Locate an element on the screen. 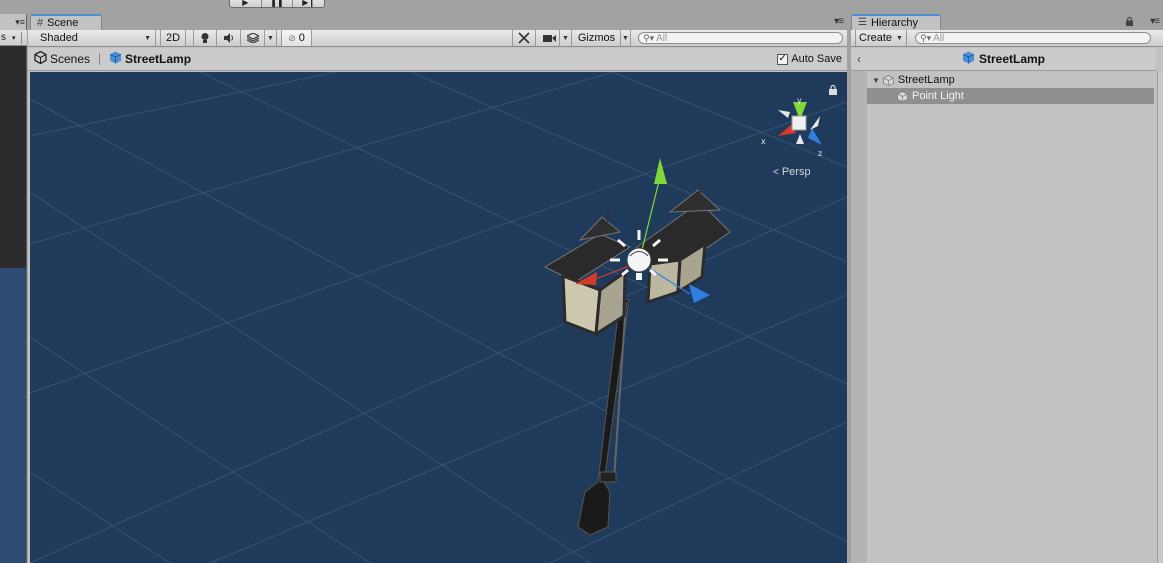 This screenshot has height=563, width=1163. auto-save-checkbox: ✓ is located at coordinates (783, 59).